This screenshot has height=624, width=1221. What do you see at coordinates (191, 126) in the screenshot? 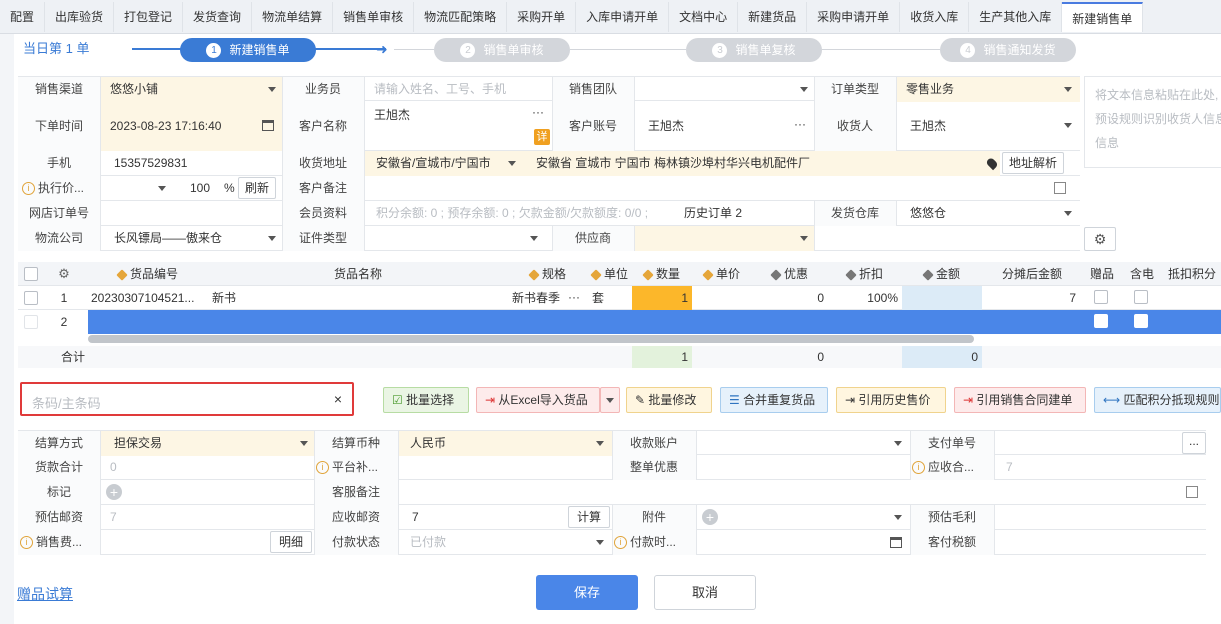
I see `time-input: 2023-08-23 17:16:40` at bounding box center [191, 126].